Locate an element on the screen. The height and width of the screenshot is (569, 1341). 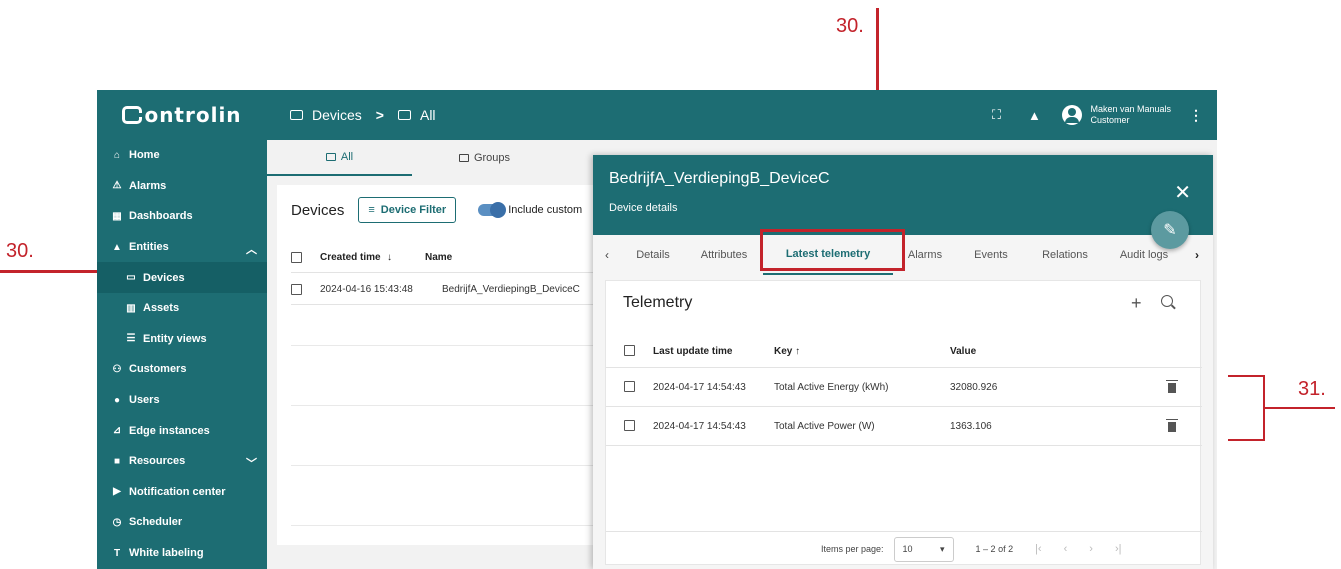
tab-groups: Groups is located at coordinates (484, 158).